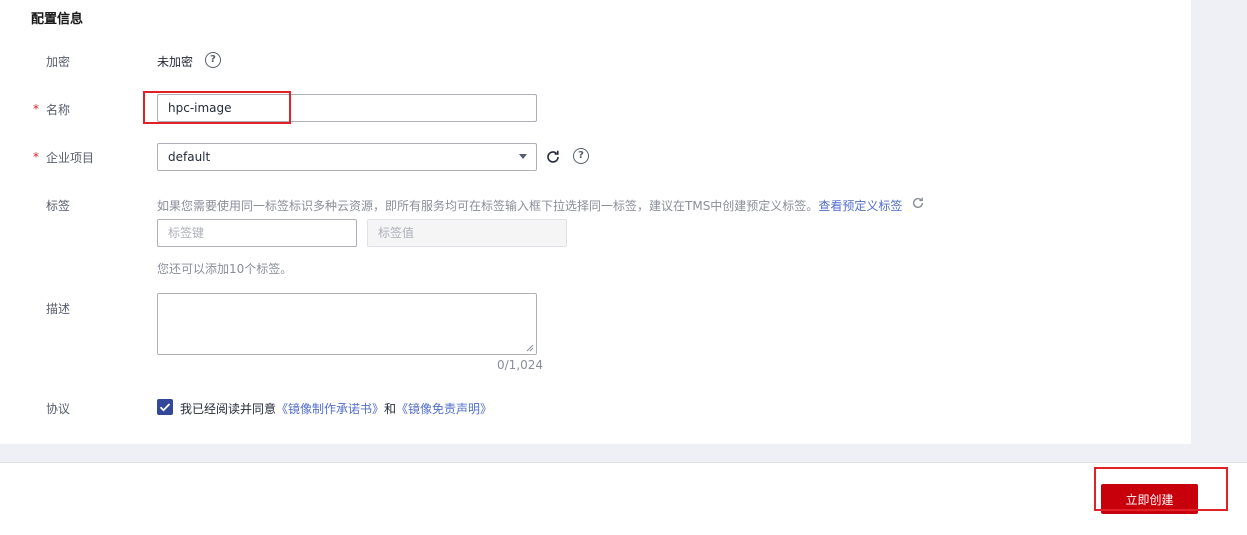  What do you see at coordinates (70, 158) in the screenshot?
I see `enterprise-project-label: 企业项目` at bounding box center [70, 158].